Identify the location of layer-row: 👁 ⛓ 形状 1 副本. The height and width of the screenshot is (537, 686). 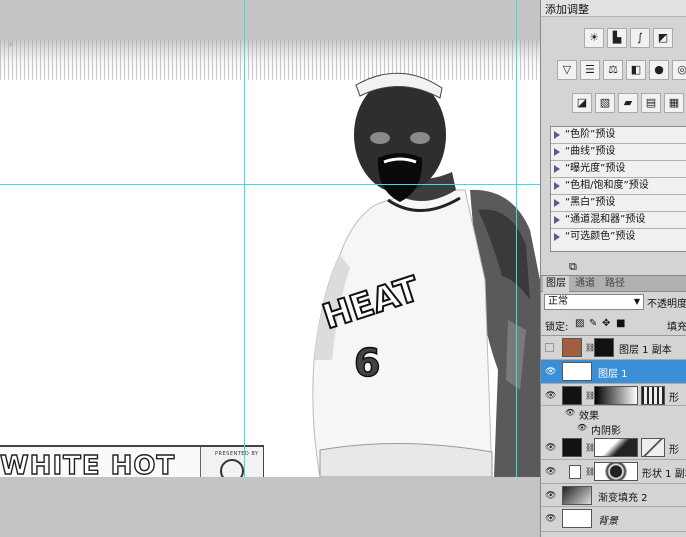
(613, 472).